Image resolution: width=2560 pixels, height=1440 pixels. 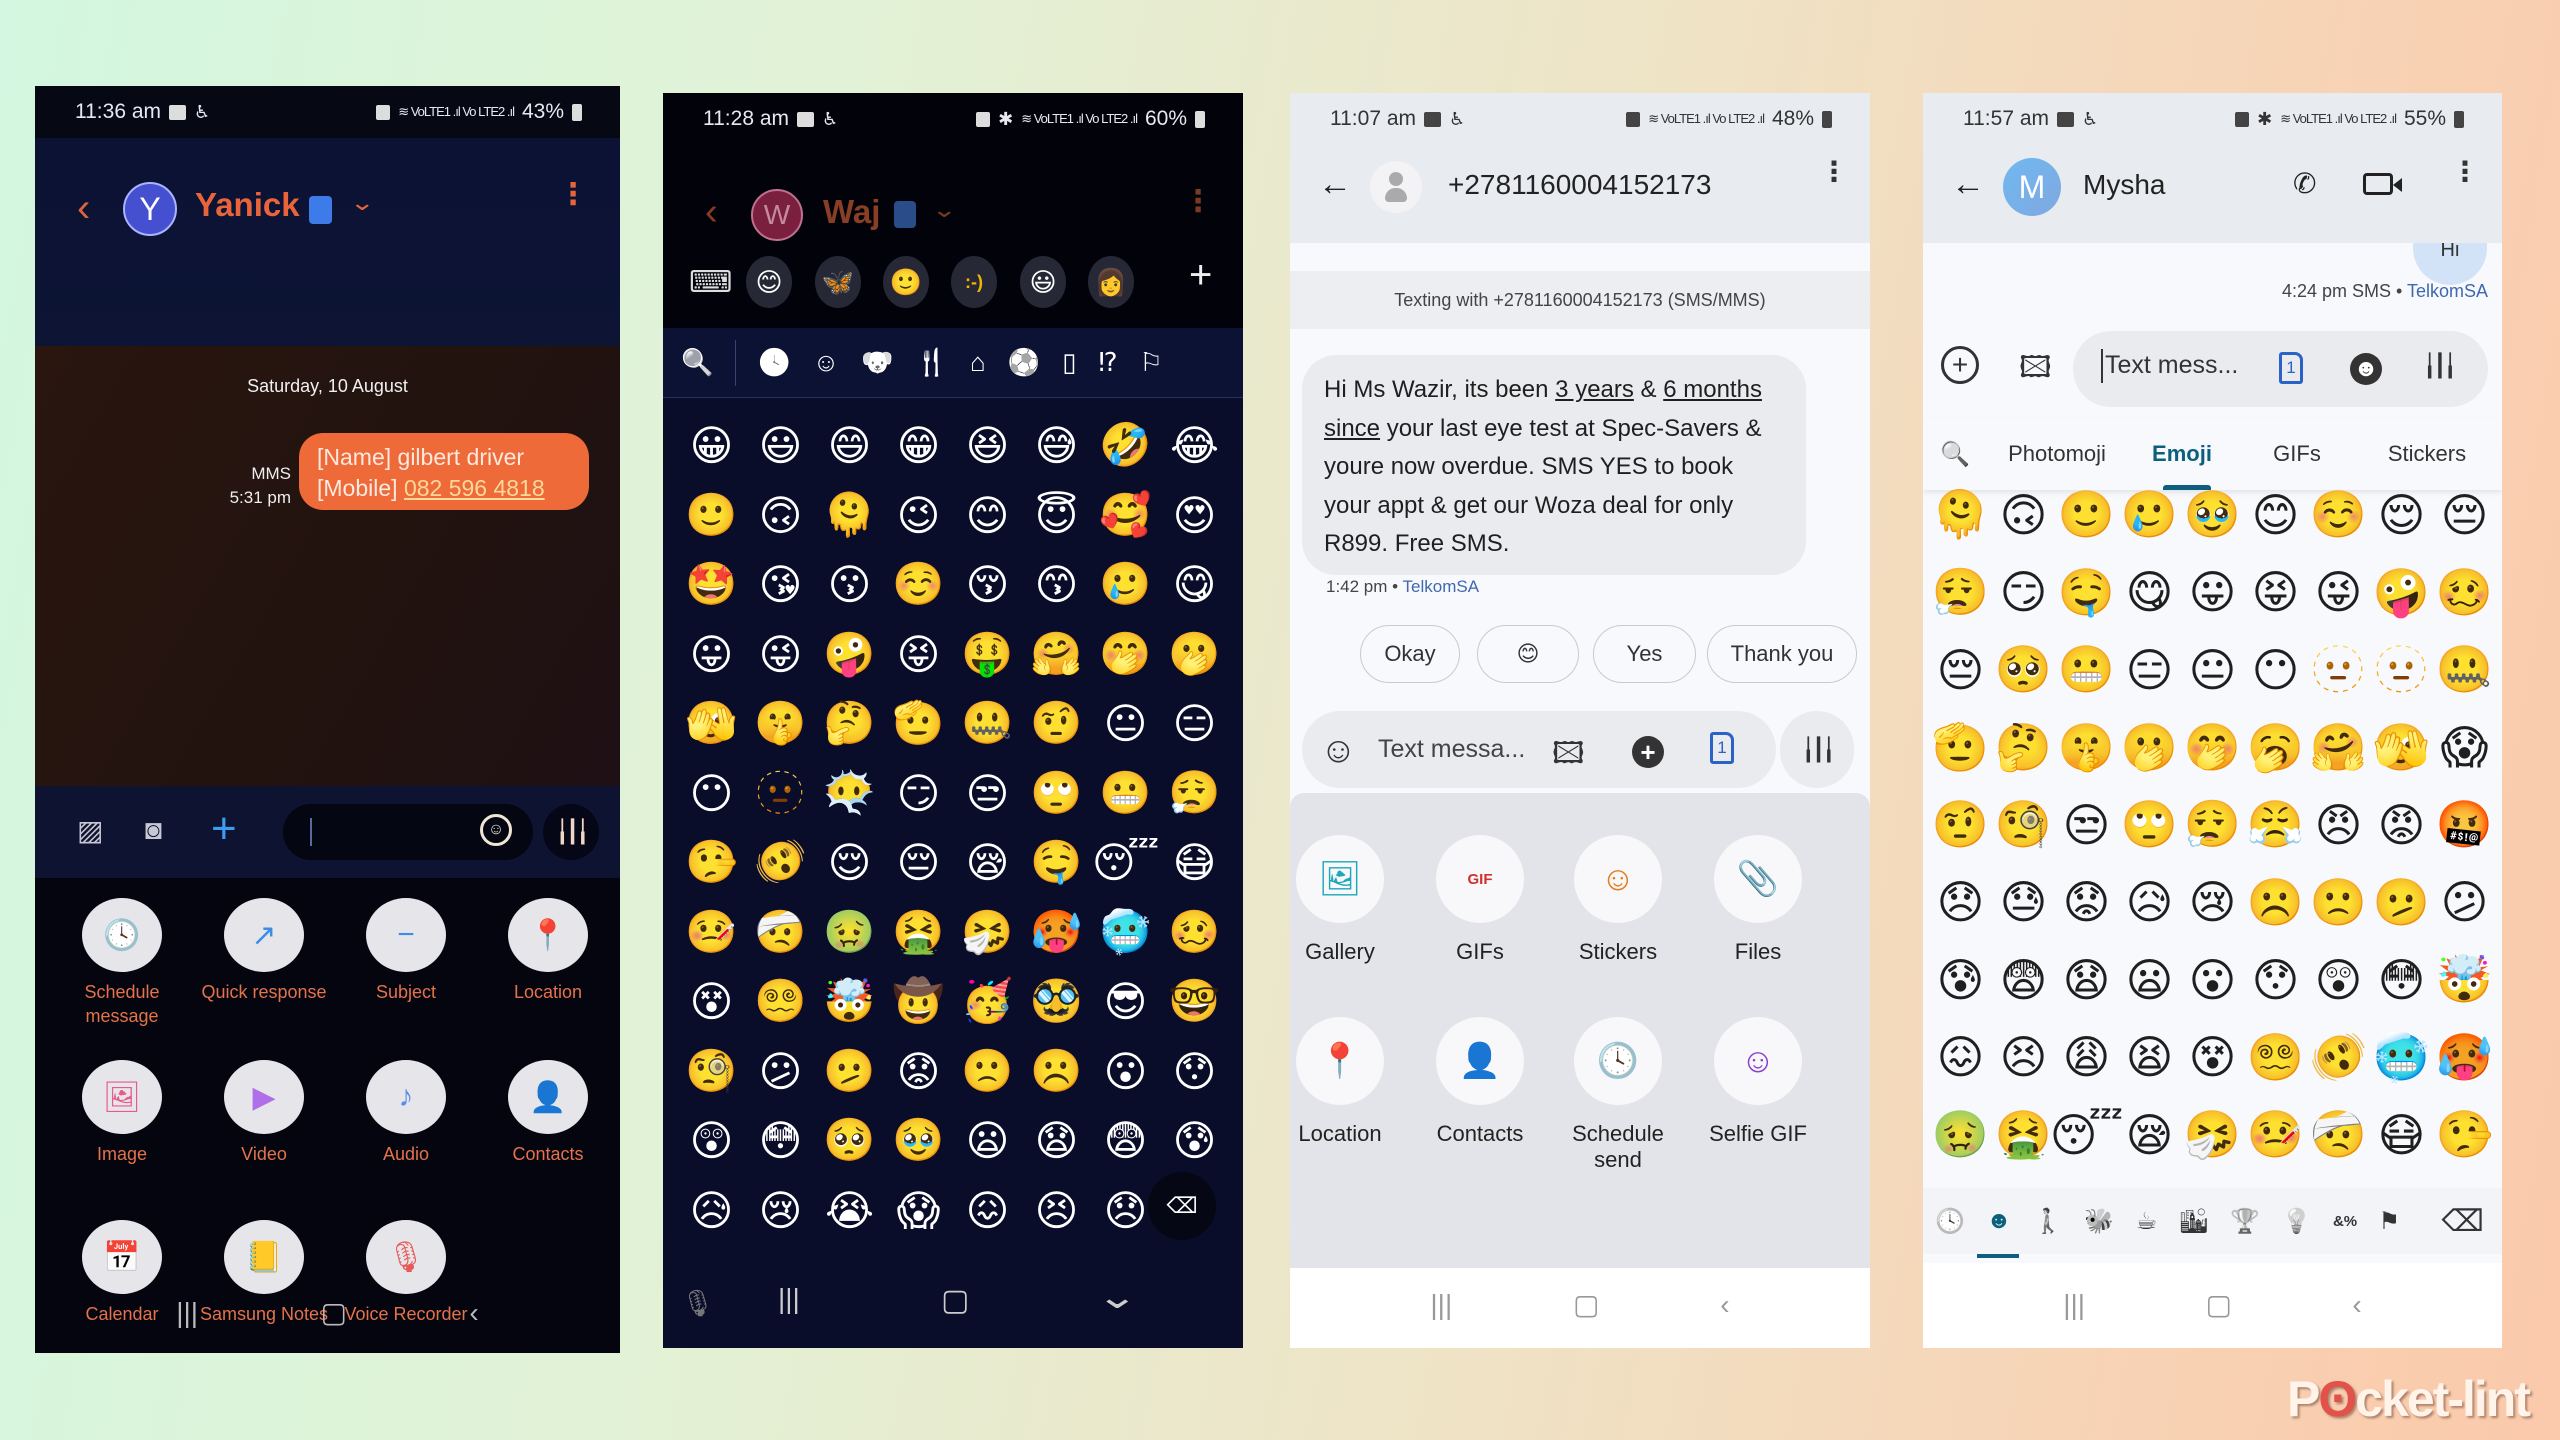 What do you see at coordinates (849, 585) in the screenshot?
I see `emoji-key: 😗` at bounding box center [849, 585].